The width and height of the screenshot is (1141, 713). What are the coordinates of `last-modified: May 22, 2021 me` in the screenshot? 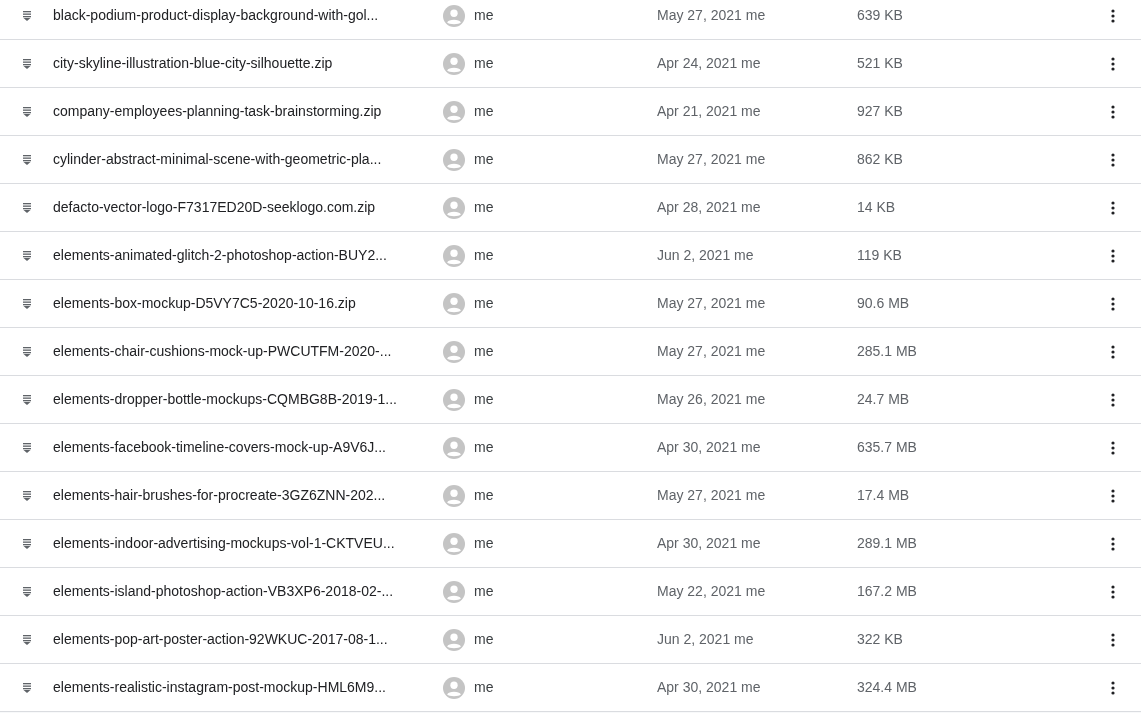 It's located at (711, 591).